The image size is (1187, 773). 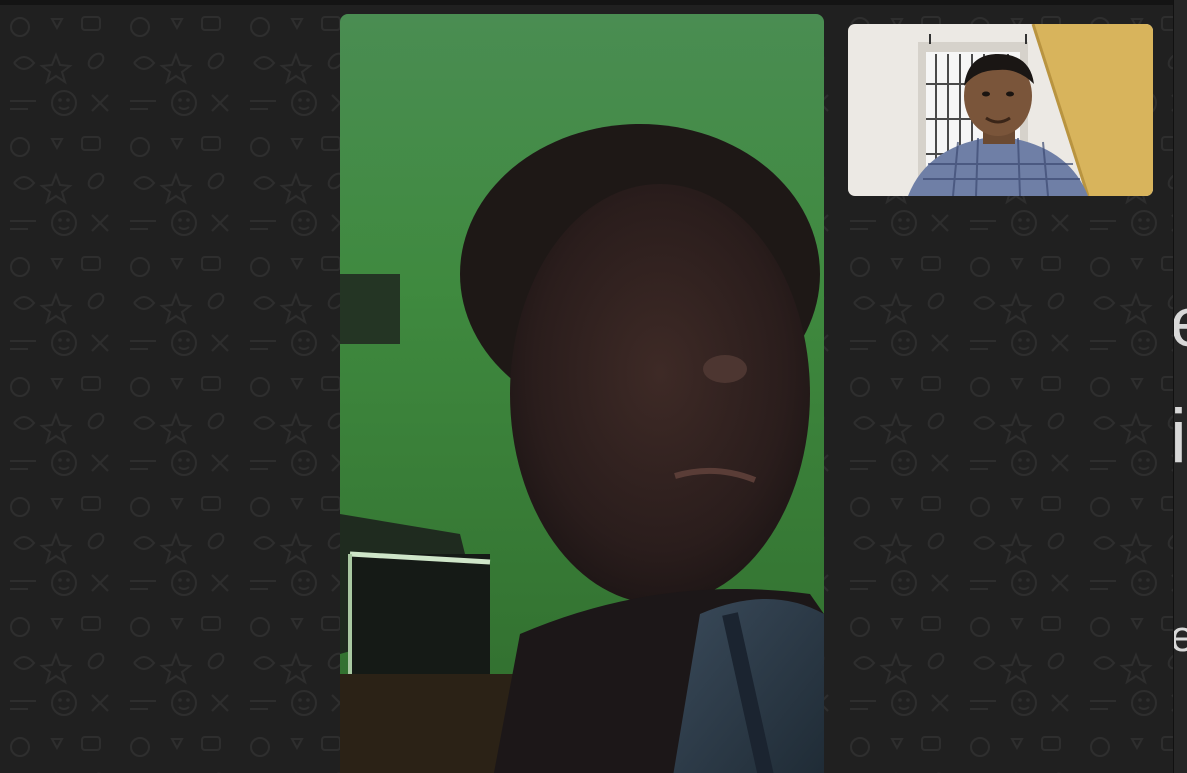 What do you see at coordinates (1180, 386) in the screenshot?
I see `clipped-side-panel: e i e` at bounding box center [1180, 386].